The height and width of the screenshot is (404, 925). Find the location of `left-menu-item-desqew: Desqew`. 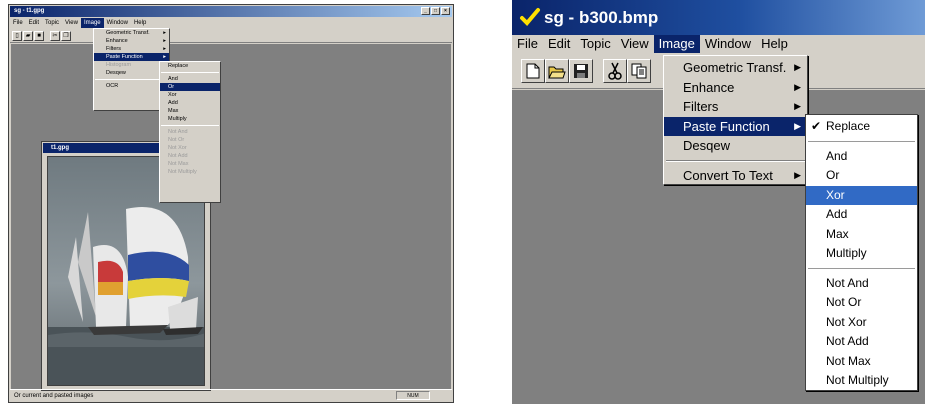

left-menu-item-desqew: Desqew is located at coordinates (131, 73).